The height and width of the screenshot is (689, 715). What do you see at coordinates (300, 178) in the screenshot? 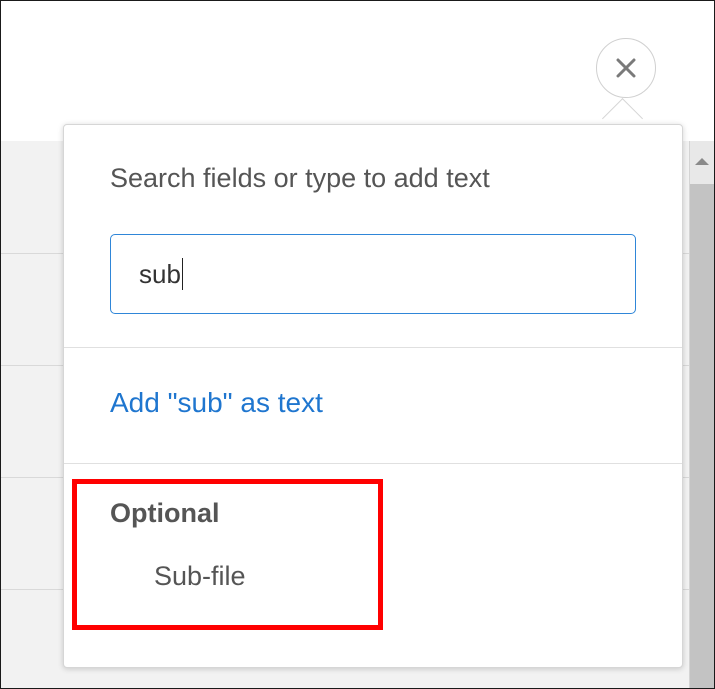
I see `popup-title: Search fields or type to add text` at bounding box center [300, 178].